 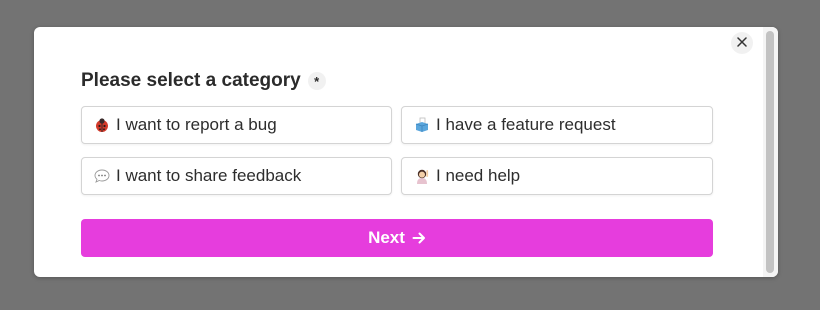 I want to click on scrollbar, so click(x=770, y=152).